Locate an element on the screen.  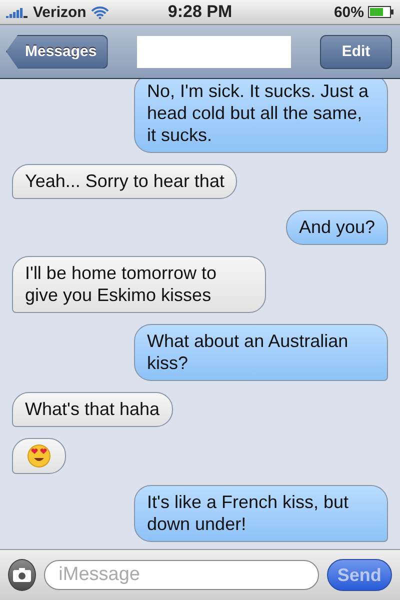
edit-button: Edit is located at coordinates (356, 51).